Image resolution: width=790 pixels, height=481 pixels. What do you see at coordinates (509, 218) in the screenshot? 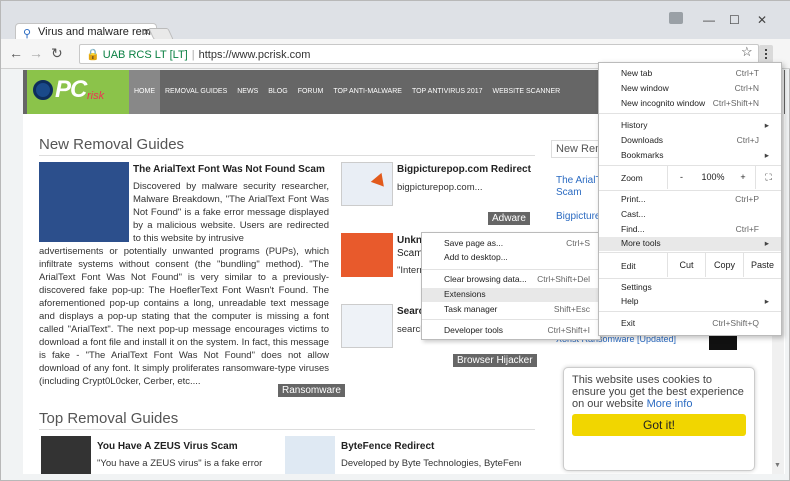
I see `article2-category-tag: Adware` at bounding box center [509, 218].